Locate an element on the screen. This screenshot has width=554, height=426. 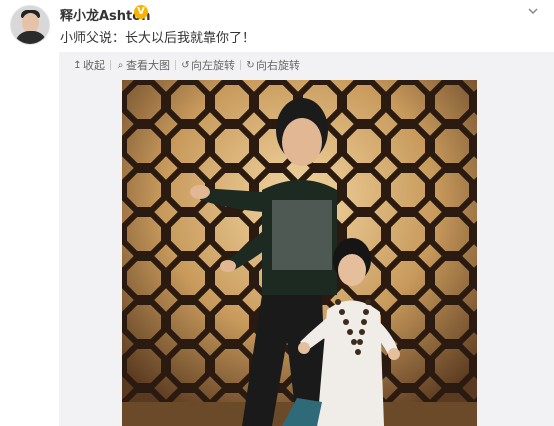
avatar is located at coordinates (30, 25).